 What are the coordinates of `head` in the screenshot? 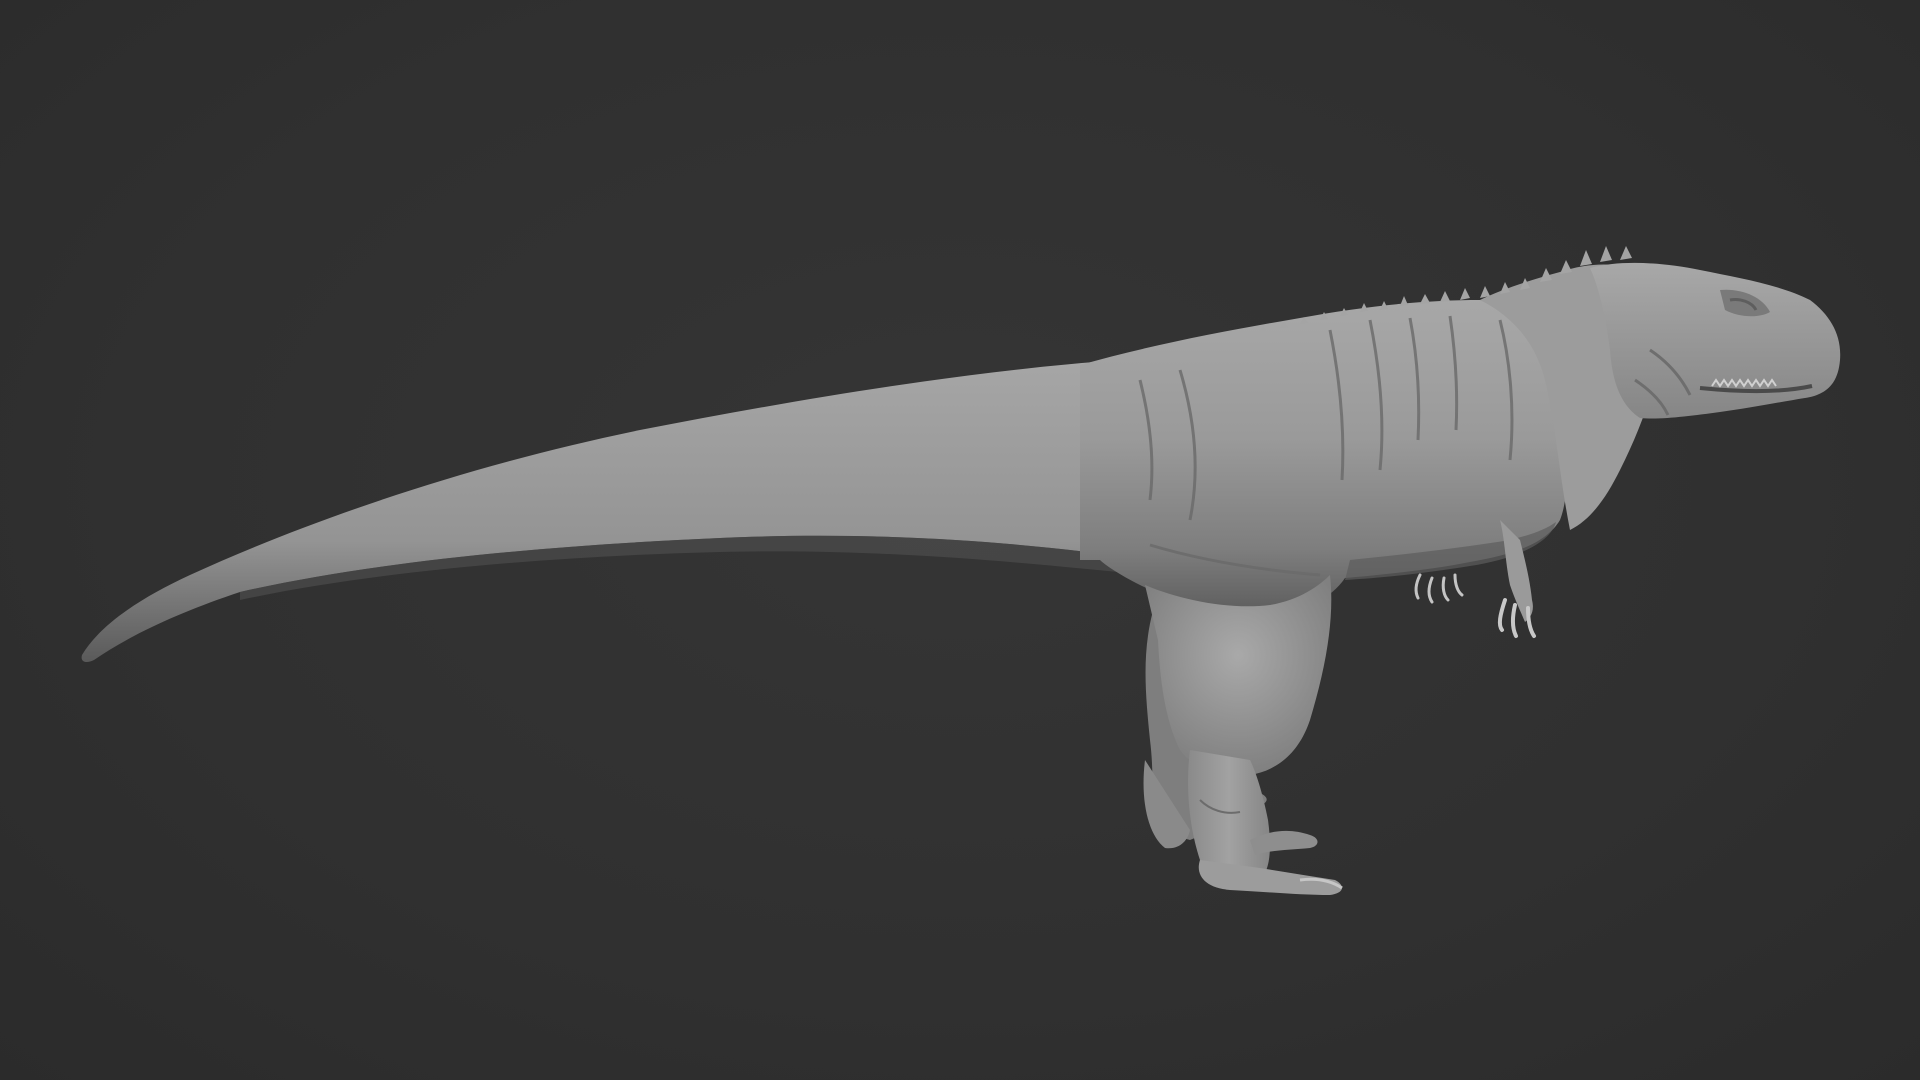 It's located at (1715, 340).